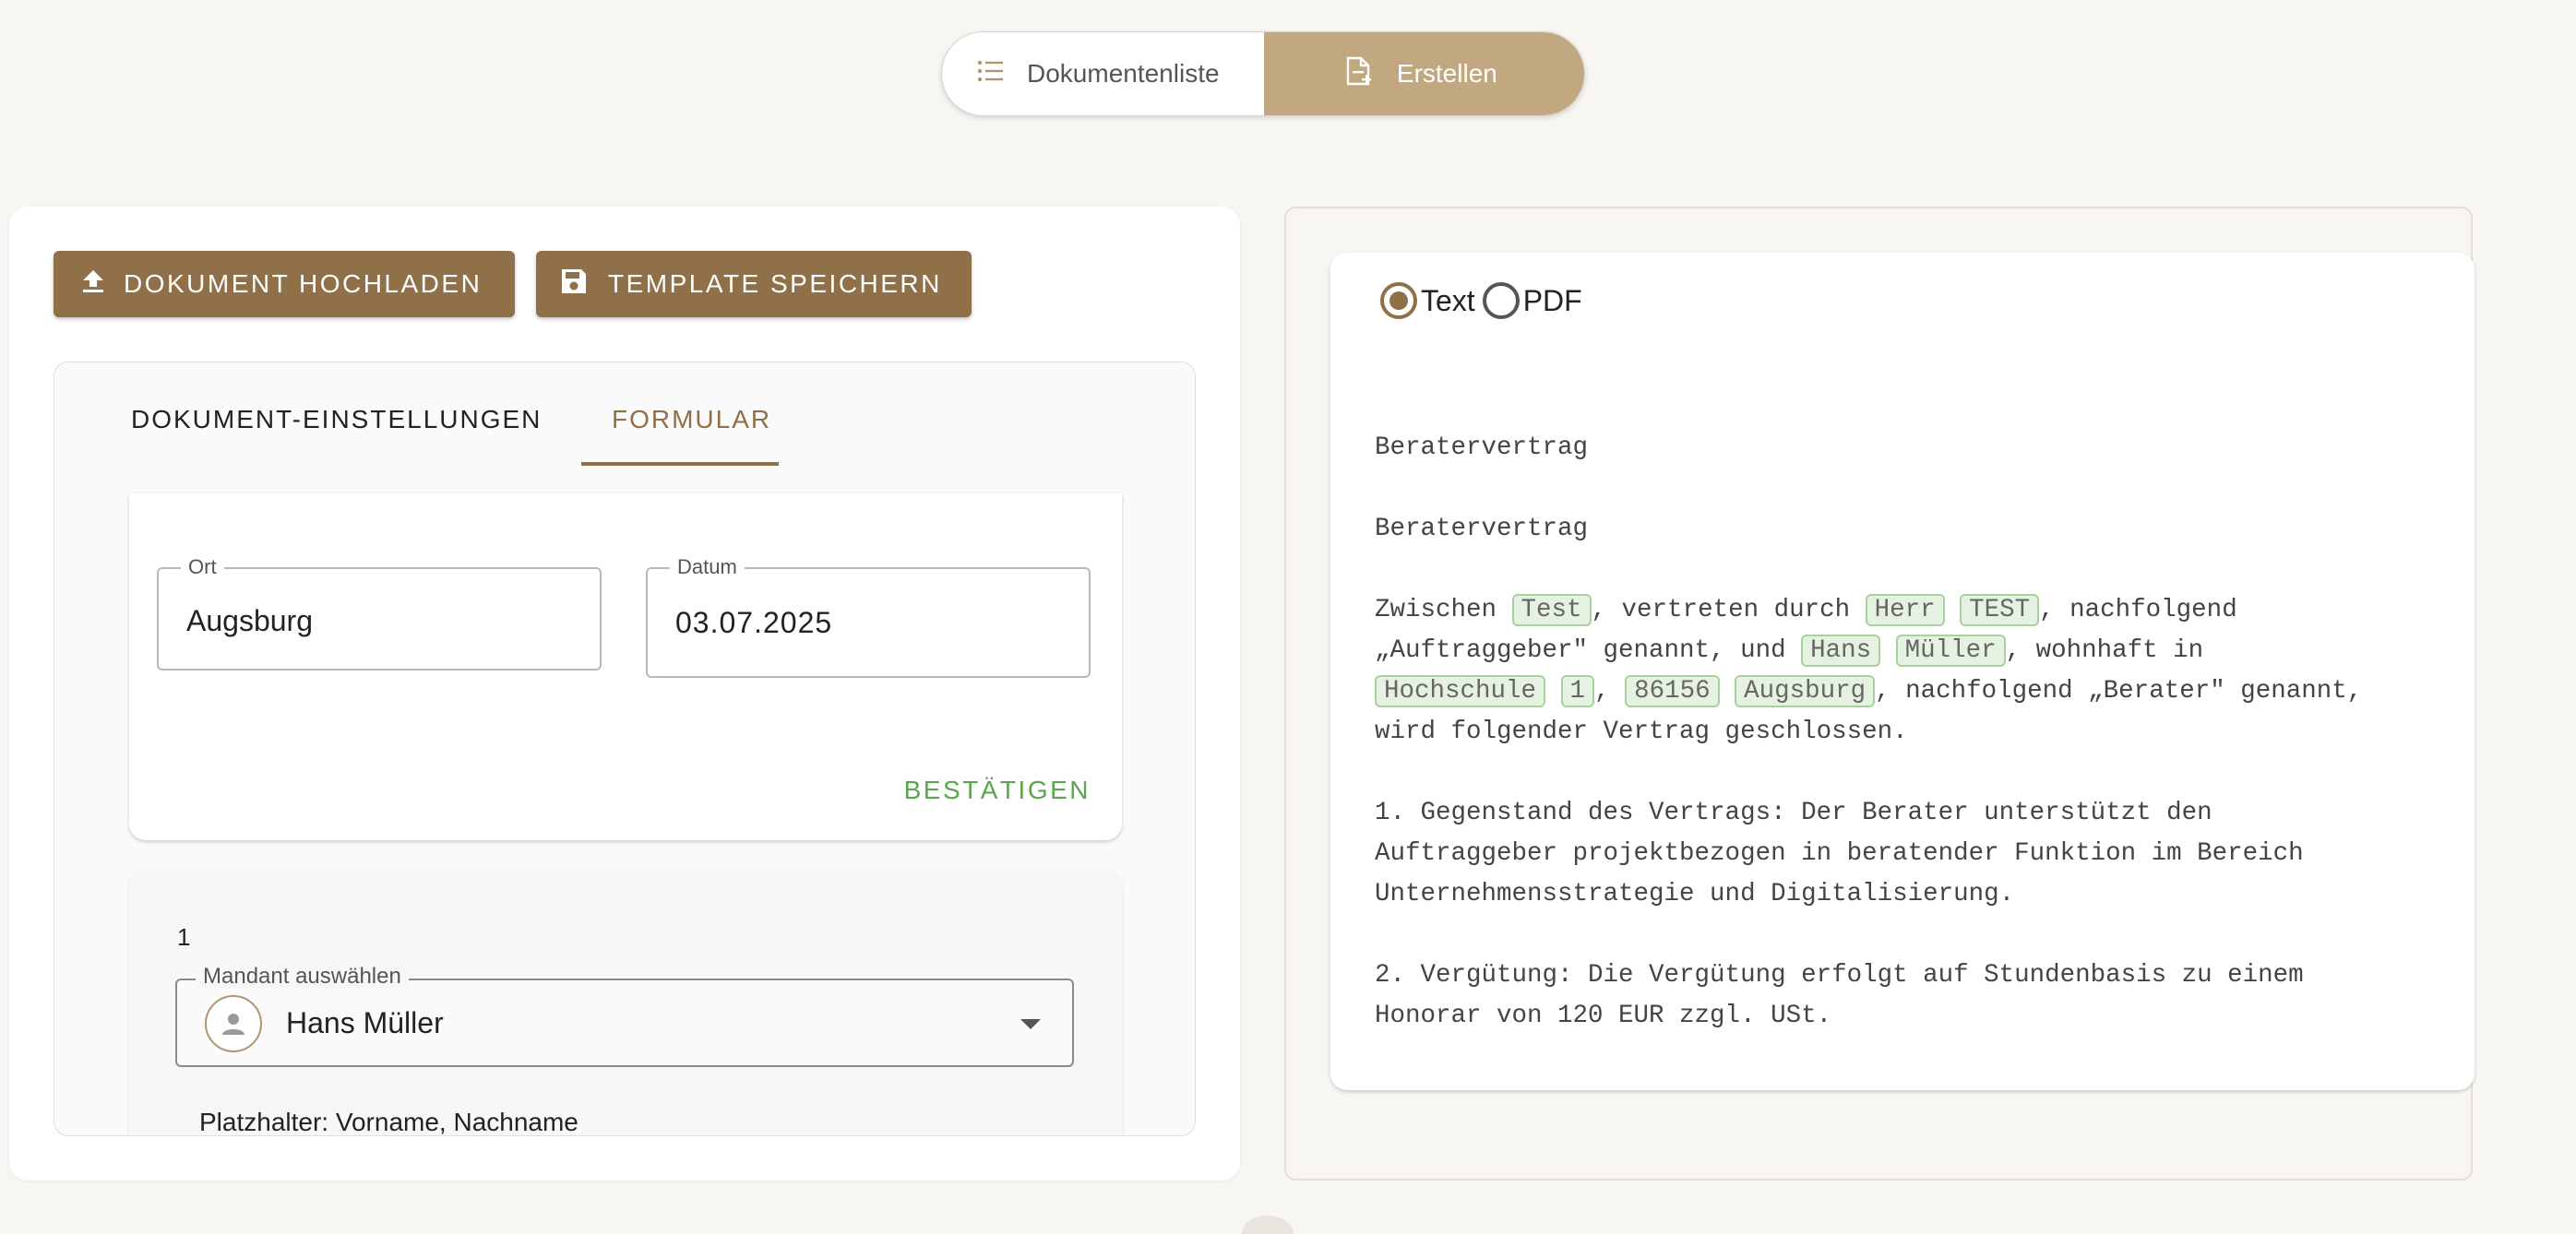 Image resolution: width=2576 pixels, height=1234 pixels. What do you see at coordinates (1610, 691) in the screenshot?
I see `doc-text-segment: ,` at bounding box center [1610, 691].